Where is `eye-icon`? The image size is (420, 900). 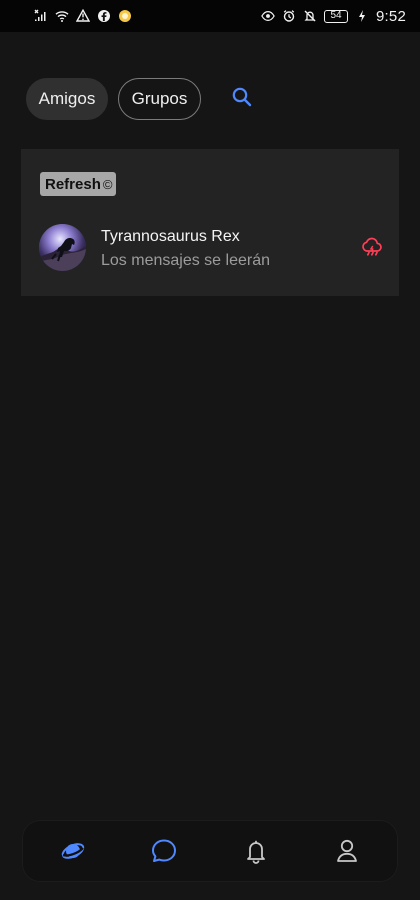
eye-icon is located at coordinates (268, 16).